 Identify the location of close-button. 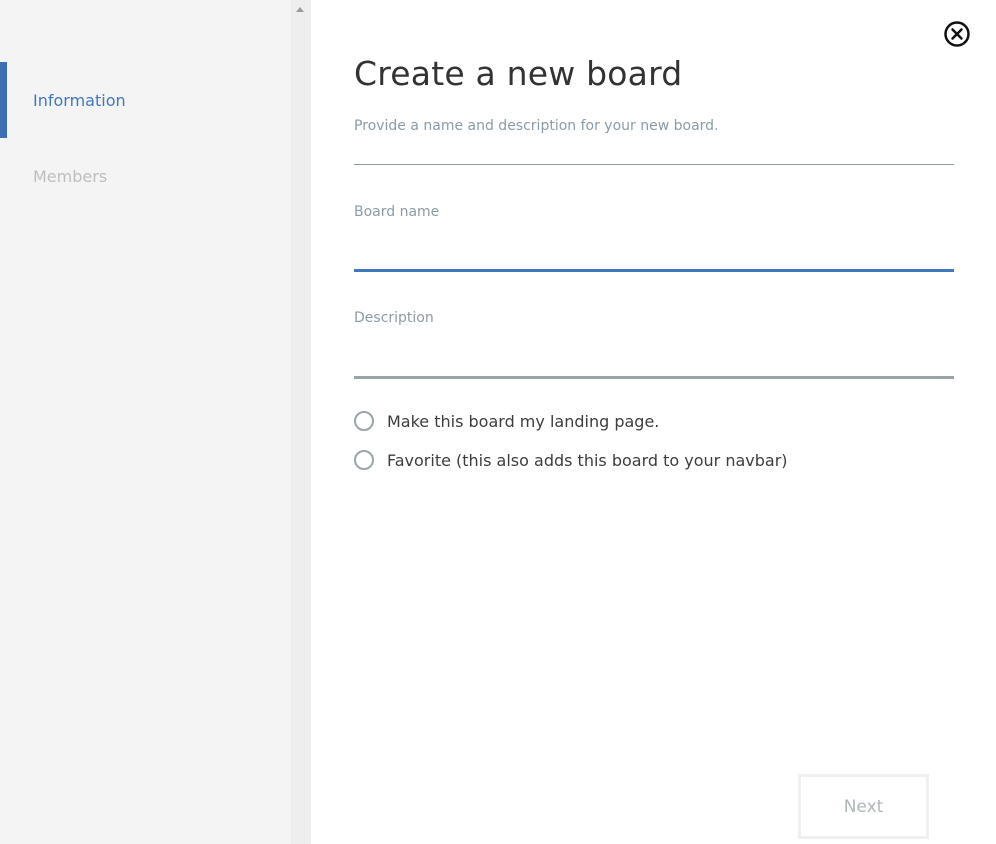
(957, 34).